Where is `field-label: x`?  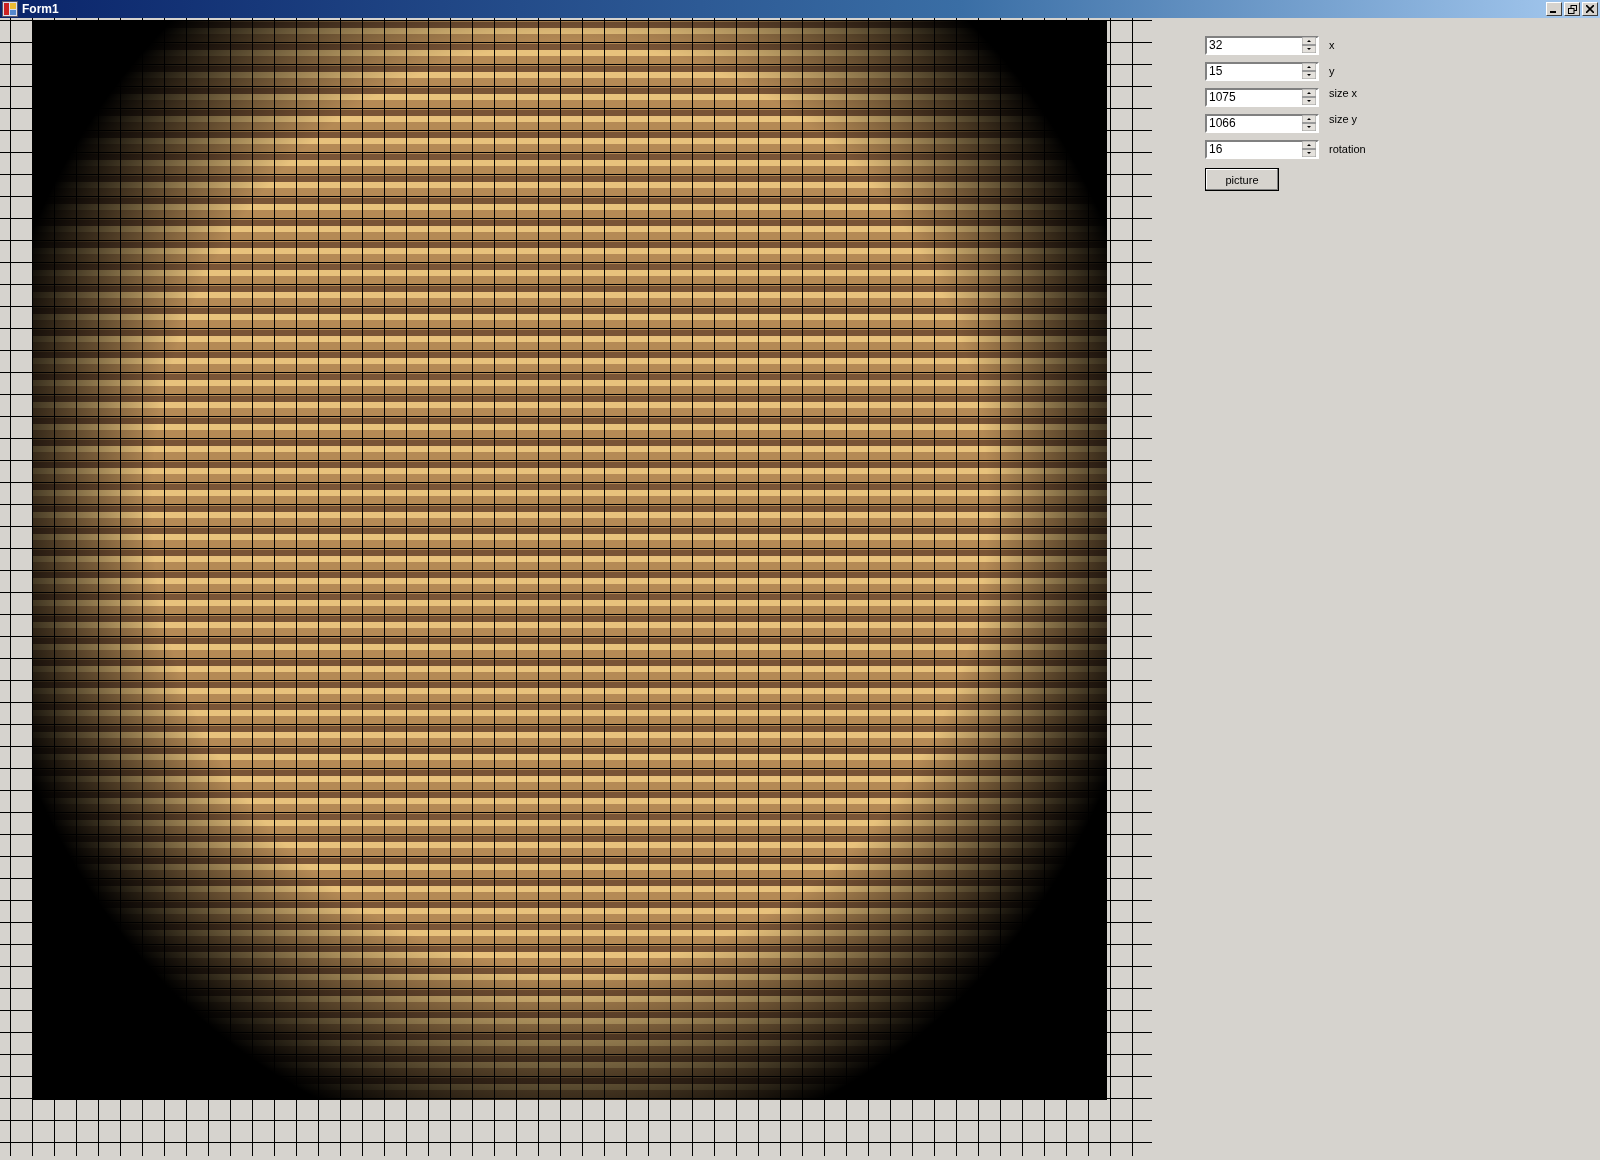 field-label: x is located at coordinates (1332, 45).